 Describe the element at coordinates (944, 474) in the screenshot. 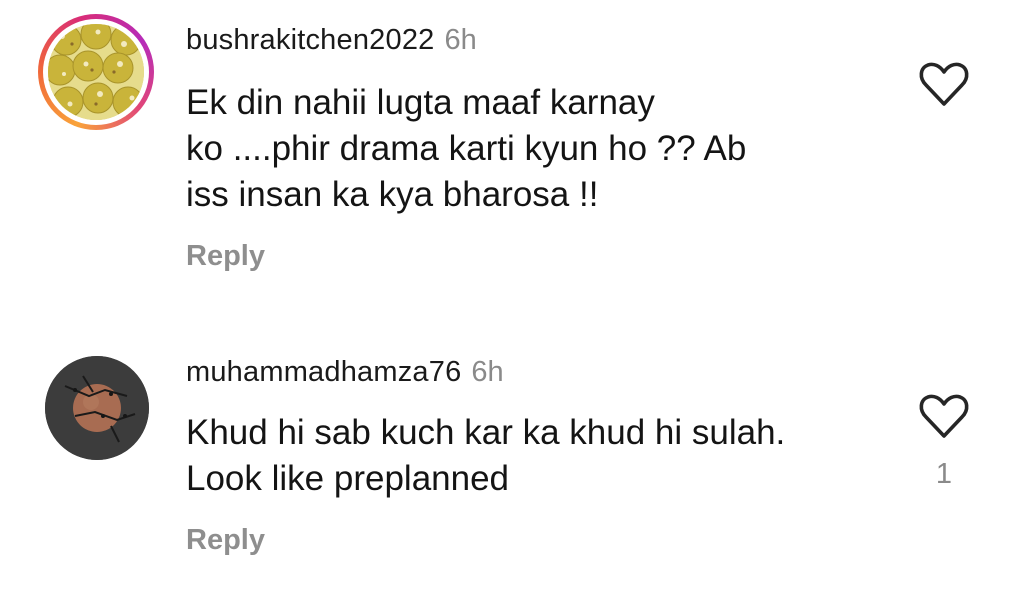

I see `like-count: 1` at that location.